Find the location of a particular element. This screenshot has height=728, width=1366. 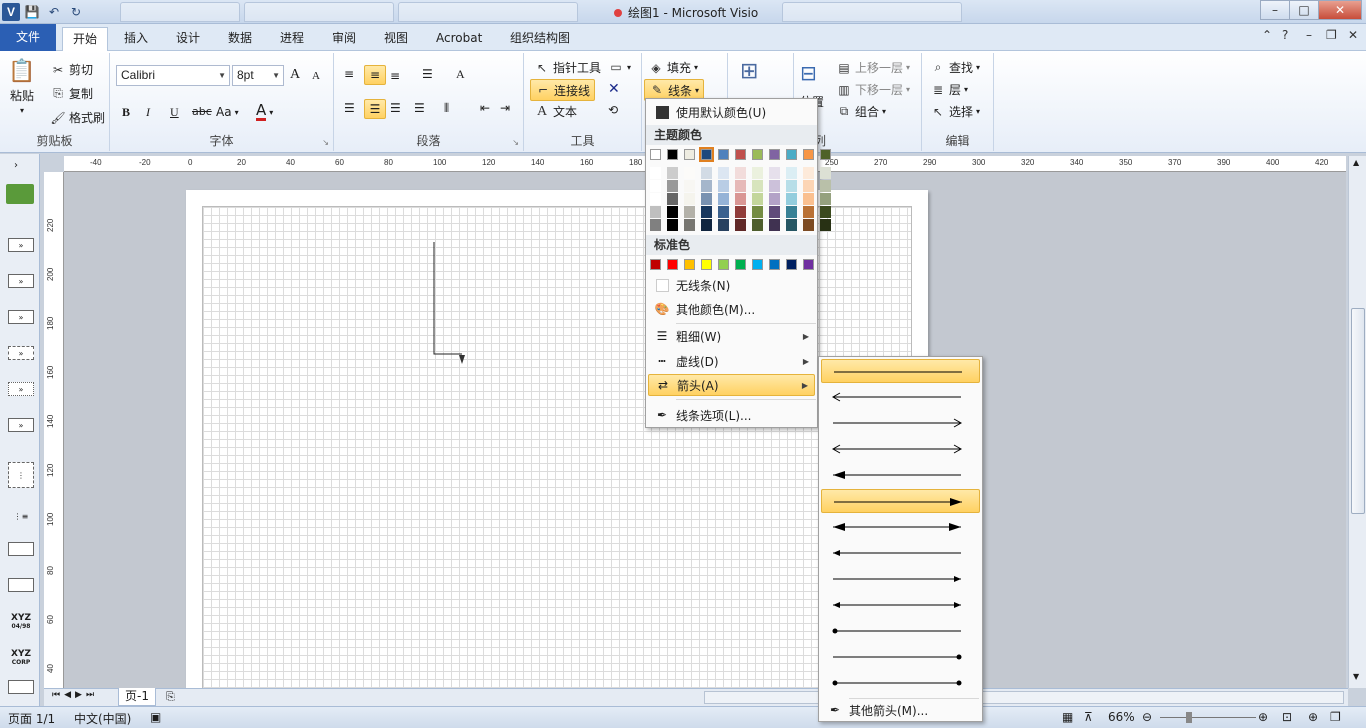

arrow-style-dot-both is located at coordinates (900, 683).